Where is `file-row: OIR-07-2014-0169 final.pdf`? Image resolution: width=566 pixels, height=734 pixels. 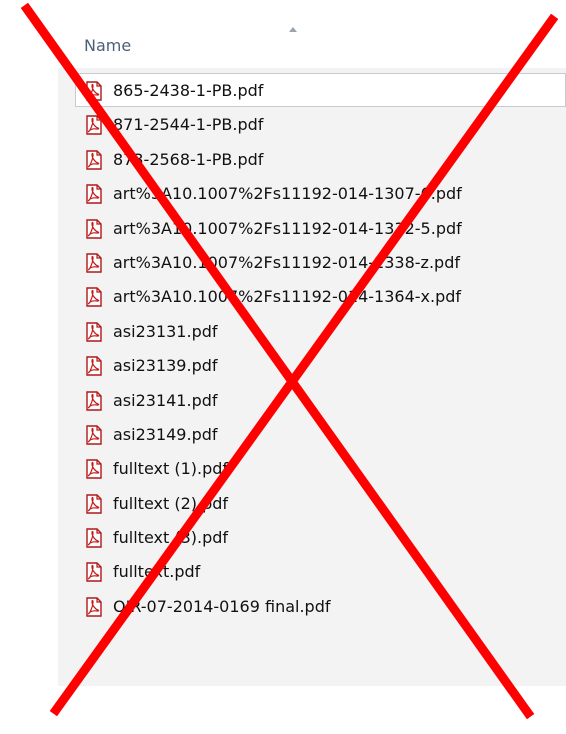
file-row: OIR-07-2014-0169 final.pdf is located at coordinates (320, 606).